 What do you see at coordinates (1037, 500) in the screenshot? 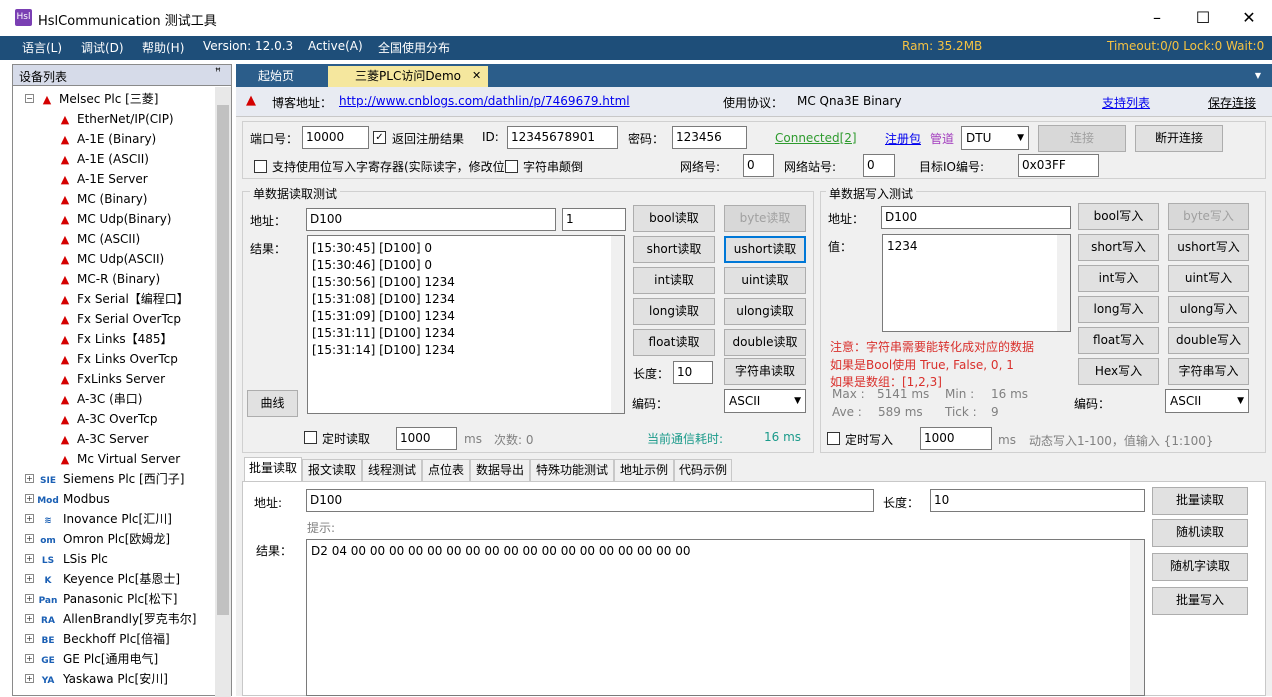
I see `batch-length-input: 10` at bounding box center [1037, 500].